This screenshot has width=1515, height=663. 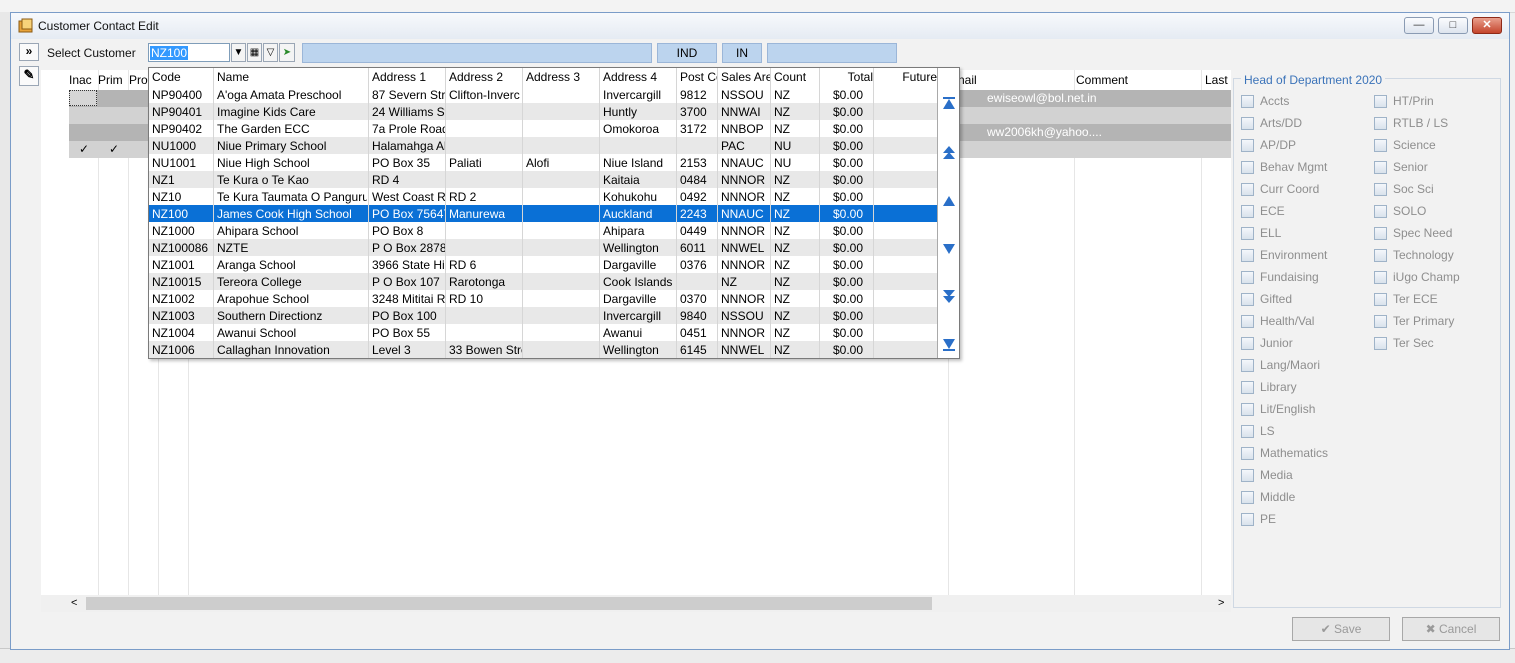 I want to click on dropdown-cell-postcode: 0492, so click(x=693, y=197).